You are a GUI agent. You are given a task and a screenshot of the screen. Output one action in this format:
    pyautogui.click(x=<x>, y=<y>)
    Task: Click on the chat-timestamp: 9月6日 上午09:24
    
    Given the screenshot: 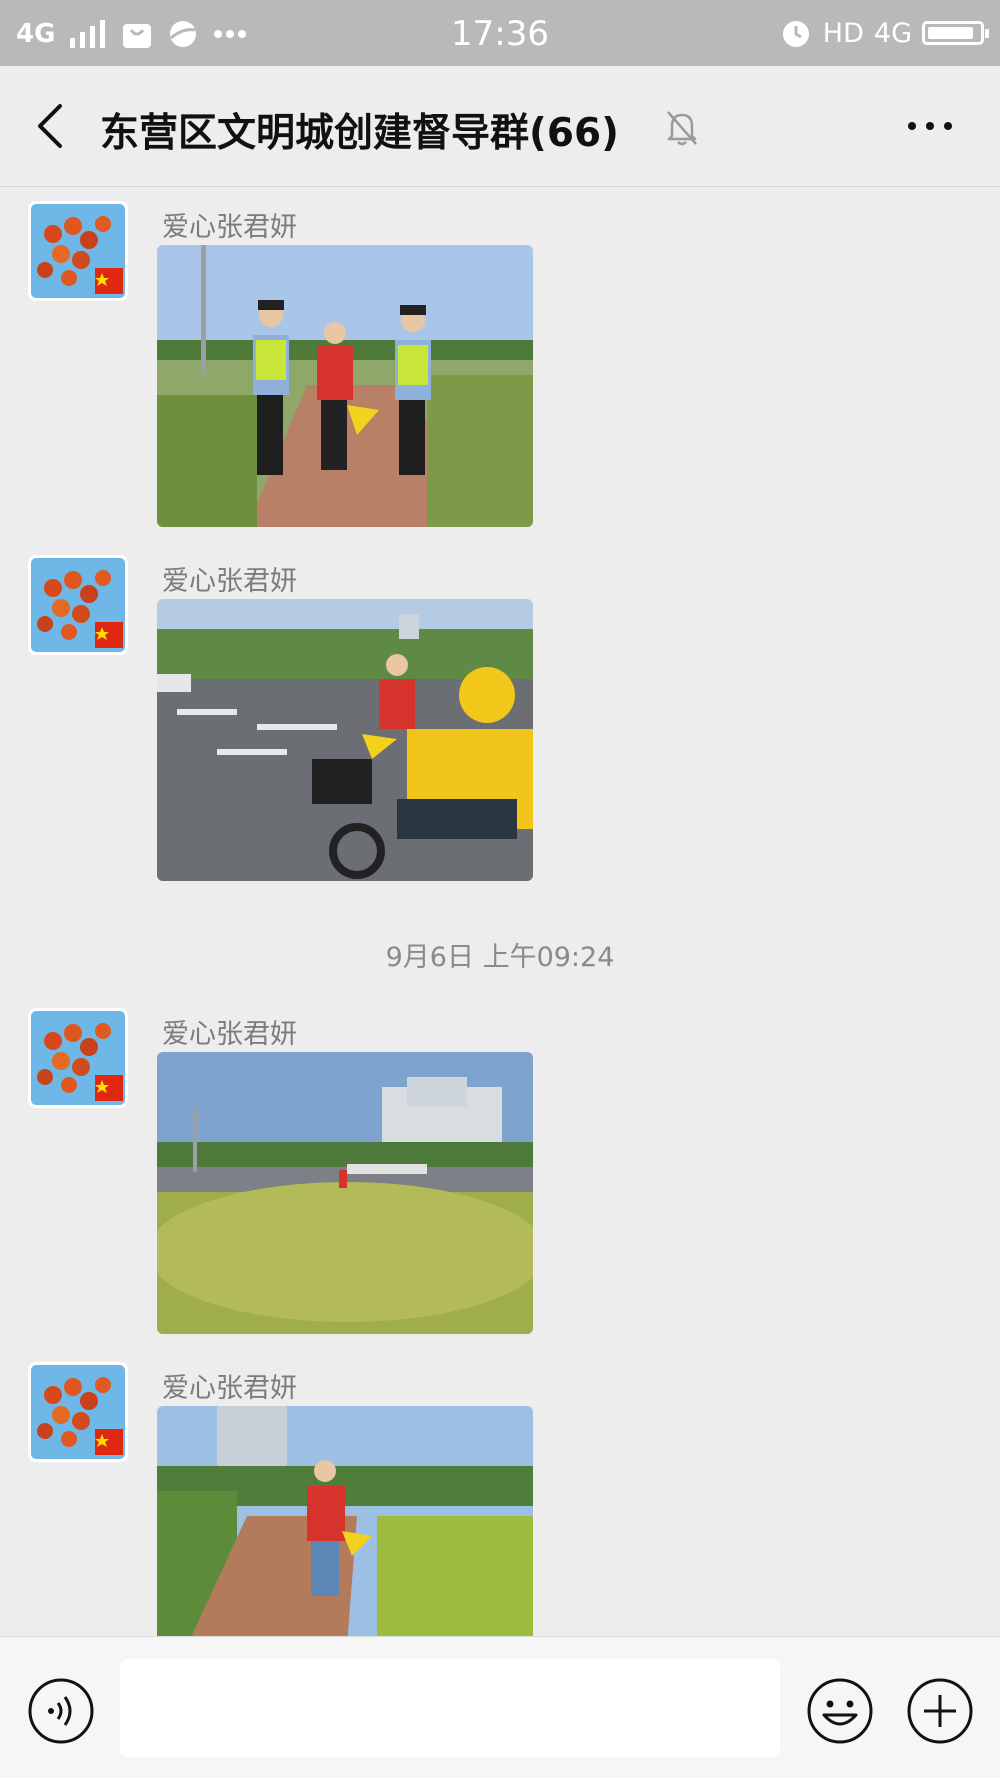 What is the action you would take?
    pyautogui.click(x=500, y=957)
    